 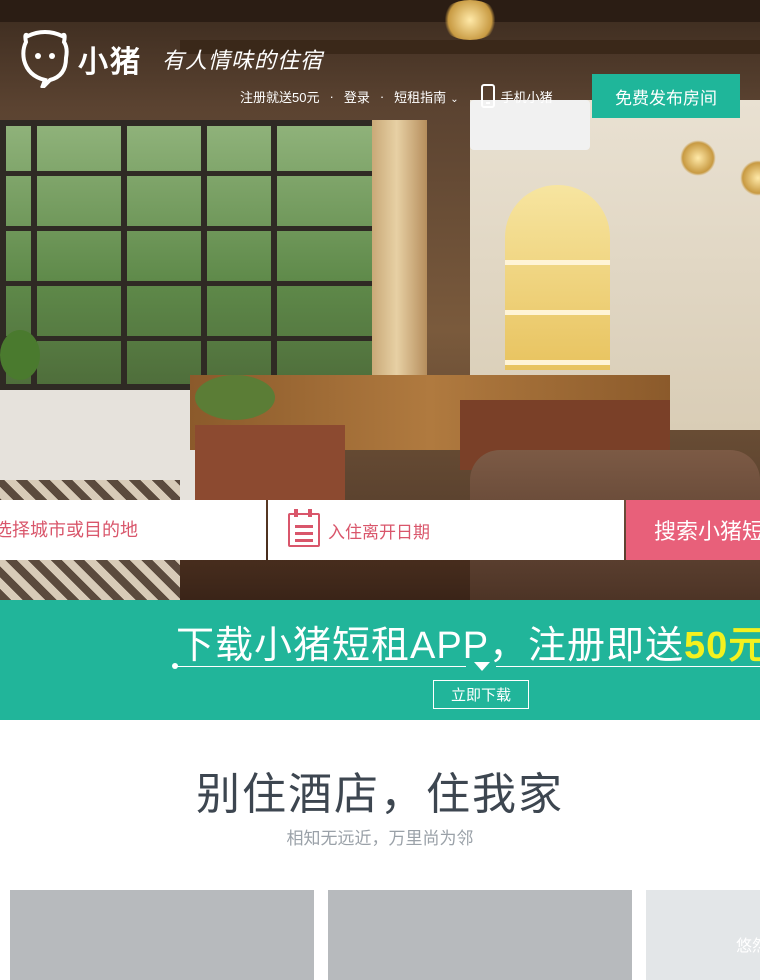 I want to click on publish-room-button: 免费发布房间, so click(x=666, y=96).